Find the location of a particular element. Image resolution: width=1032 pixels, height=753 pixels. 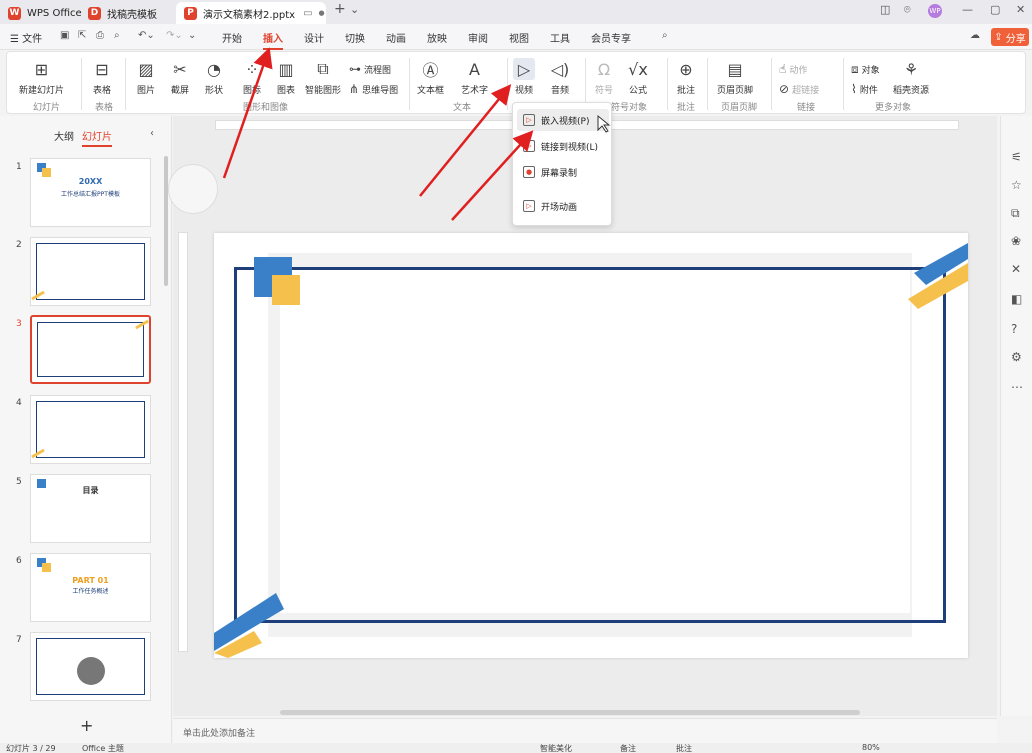

smart-beautify-button: 智能美化 is located at coordinates (556, 748).